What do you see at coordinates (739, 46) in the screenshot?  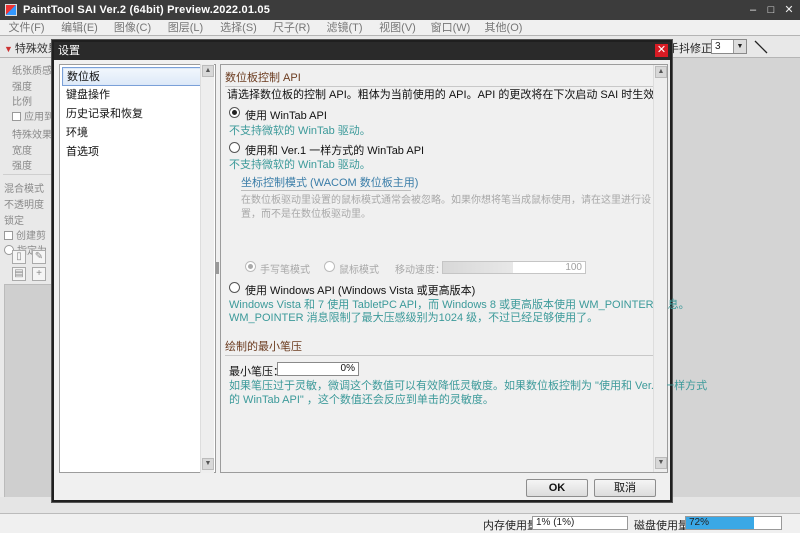 I see `chevron-down-icon: ▼` at bounding box center [739, 46].